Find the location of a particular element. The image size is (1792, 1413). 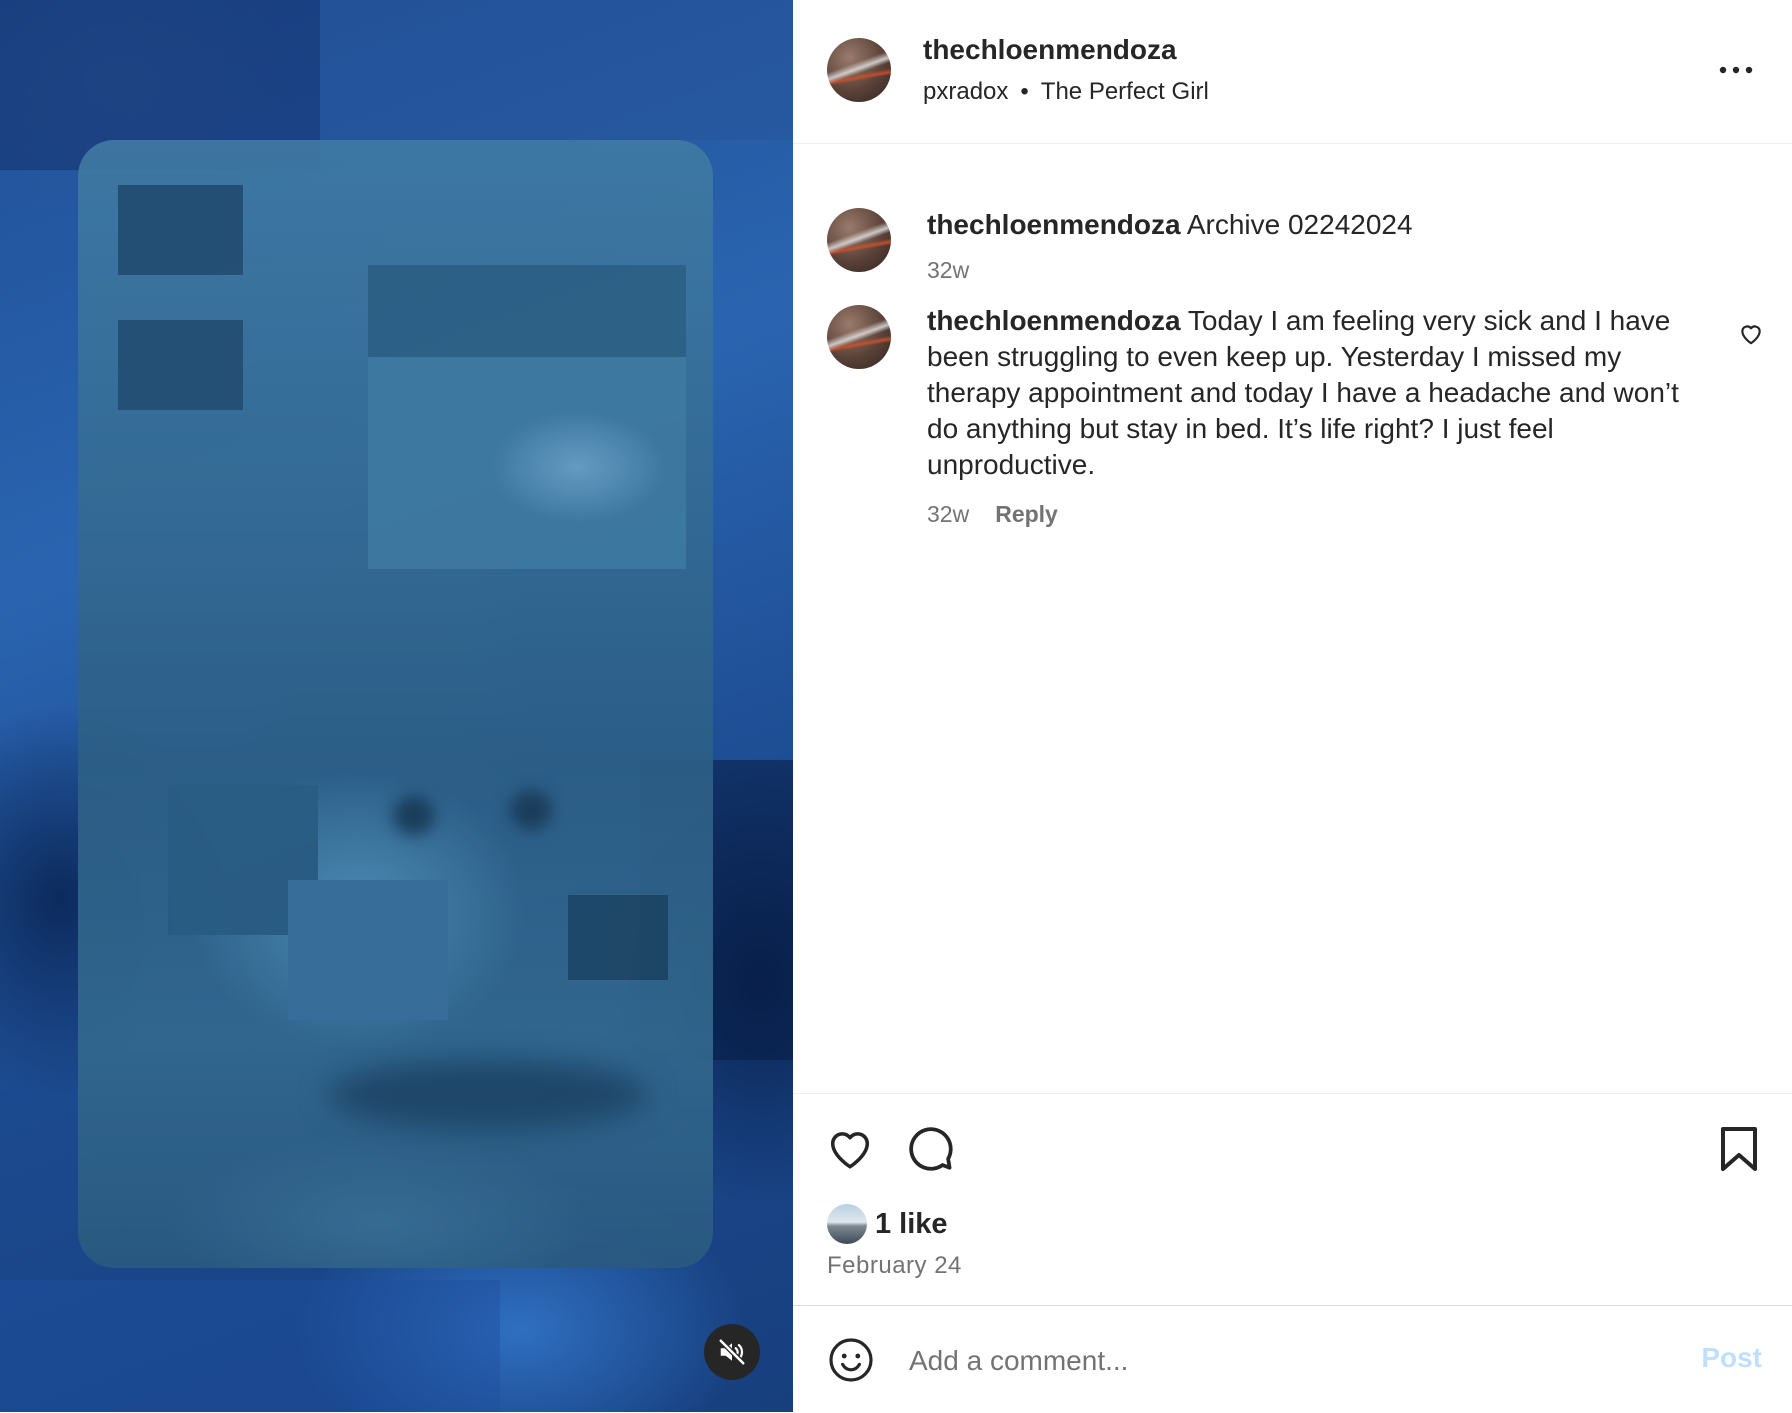

more-options-icon is located at coordinates (1736, 70).